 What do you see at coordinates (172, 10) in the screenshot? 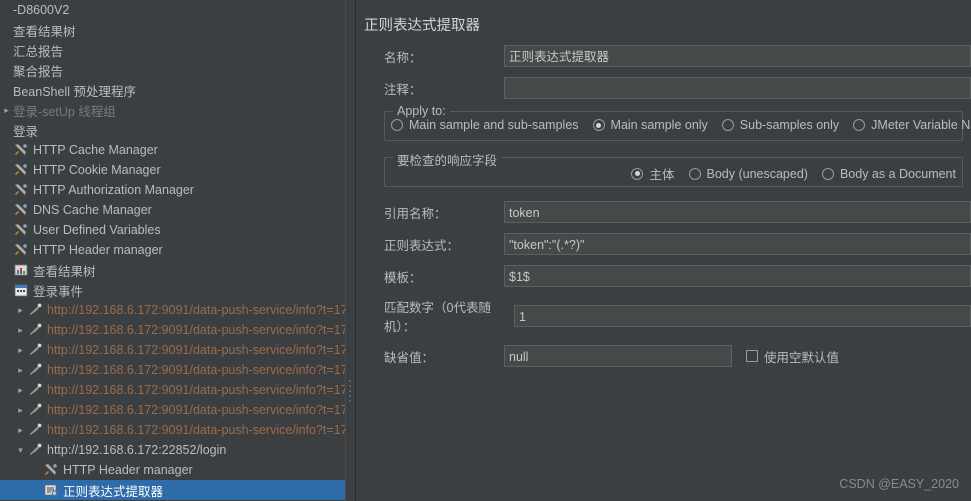
I see `tree-row: -D8600V2` at bounding box center [172, 10].